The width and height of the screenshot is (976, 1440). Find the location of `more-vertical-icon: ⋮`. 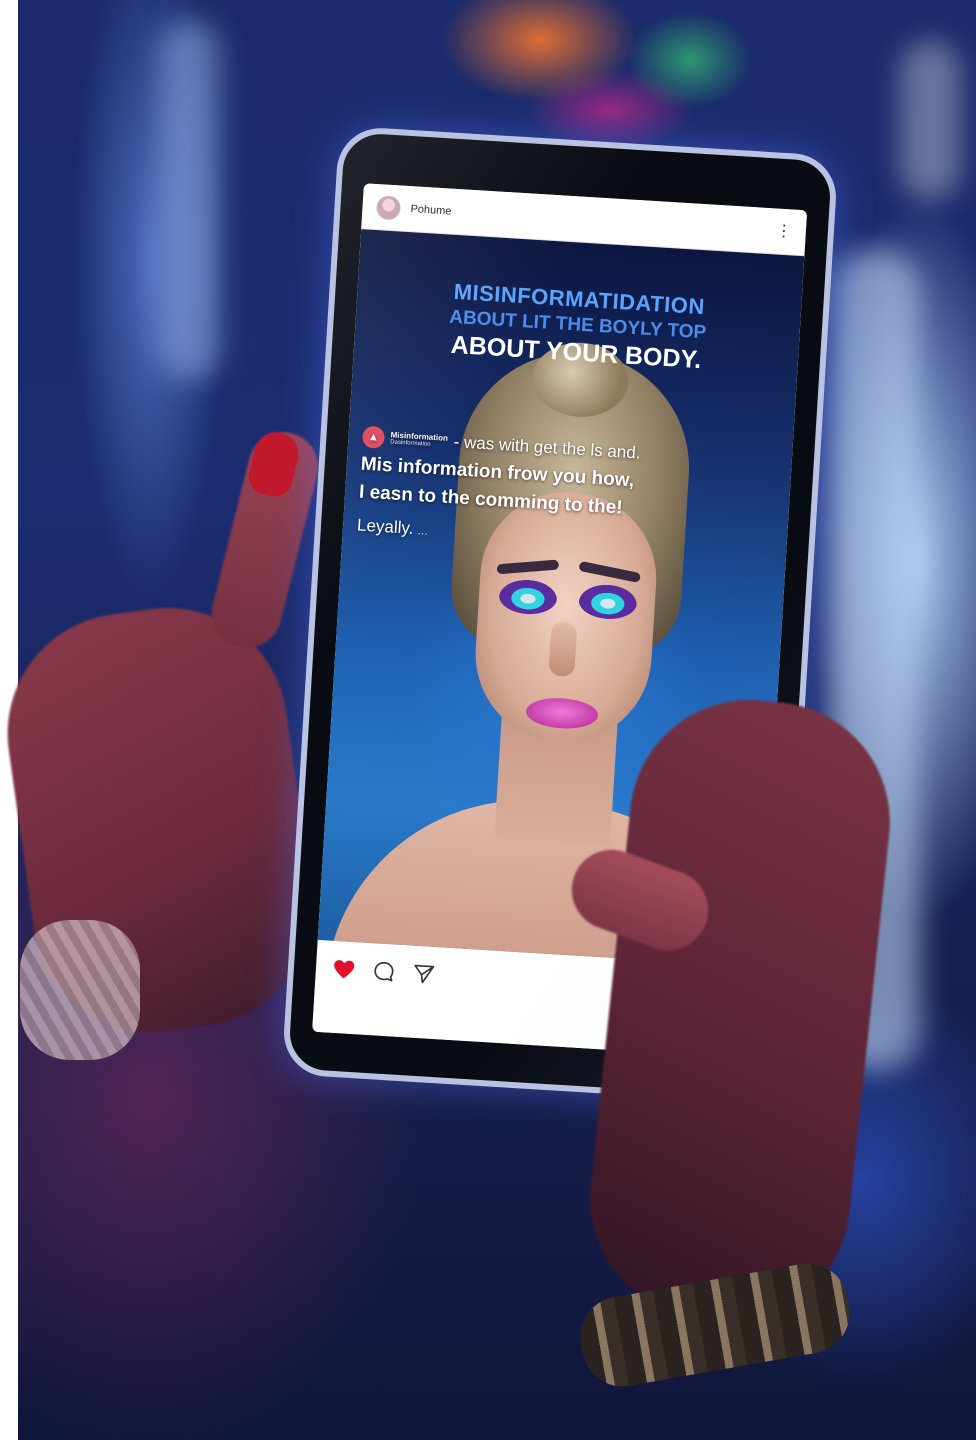

more-vertical-icon: ⋮ is located at coordinates (783, 231).